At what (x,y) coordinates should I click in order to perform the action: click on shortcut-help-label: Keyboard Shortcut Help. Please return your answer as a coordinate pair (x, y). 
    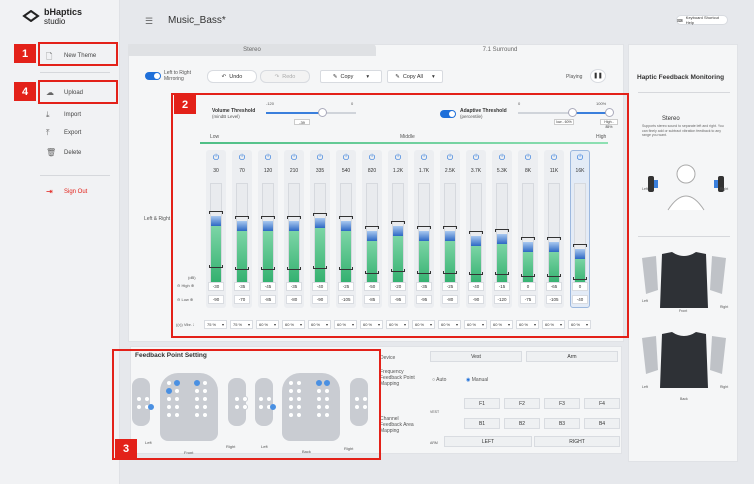
    Looking at the image, I should click on (702, 20).